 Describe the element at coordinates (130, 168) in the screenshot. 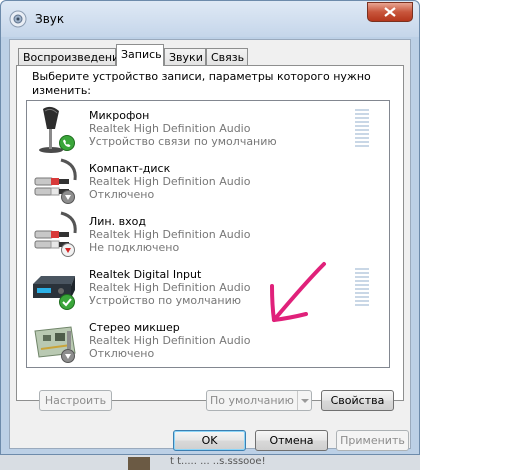

I see `device-name: Компакт-диск` at that location.